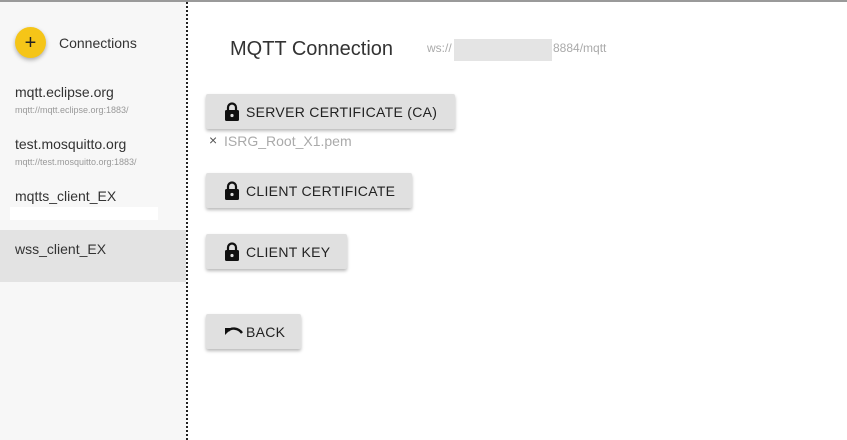 The height and width of the screenshot is (440, 847). What do you see at coordinates (98, 43) in the screenshot?
I see `sidebar-title: Connections` at bounding box center [98, 43].